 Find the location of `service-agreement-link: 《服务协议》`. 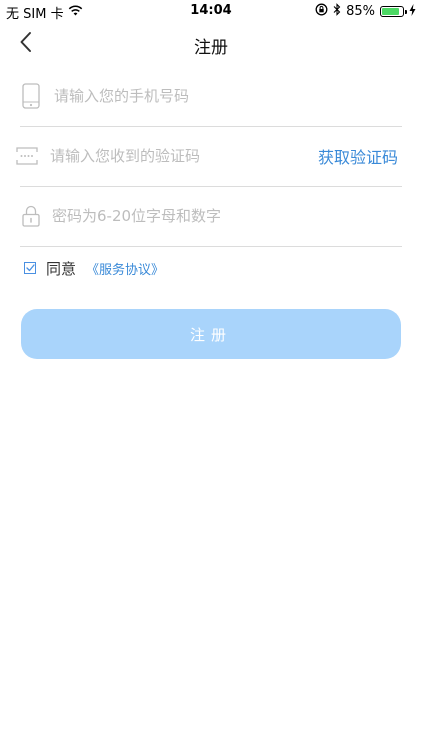

service-agreement-link: 《服务协议》 is located at coordinates (125, 268).